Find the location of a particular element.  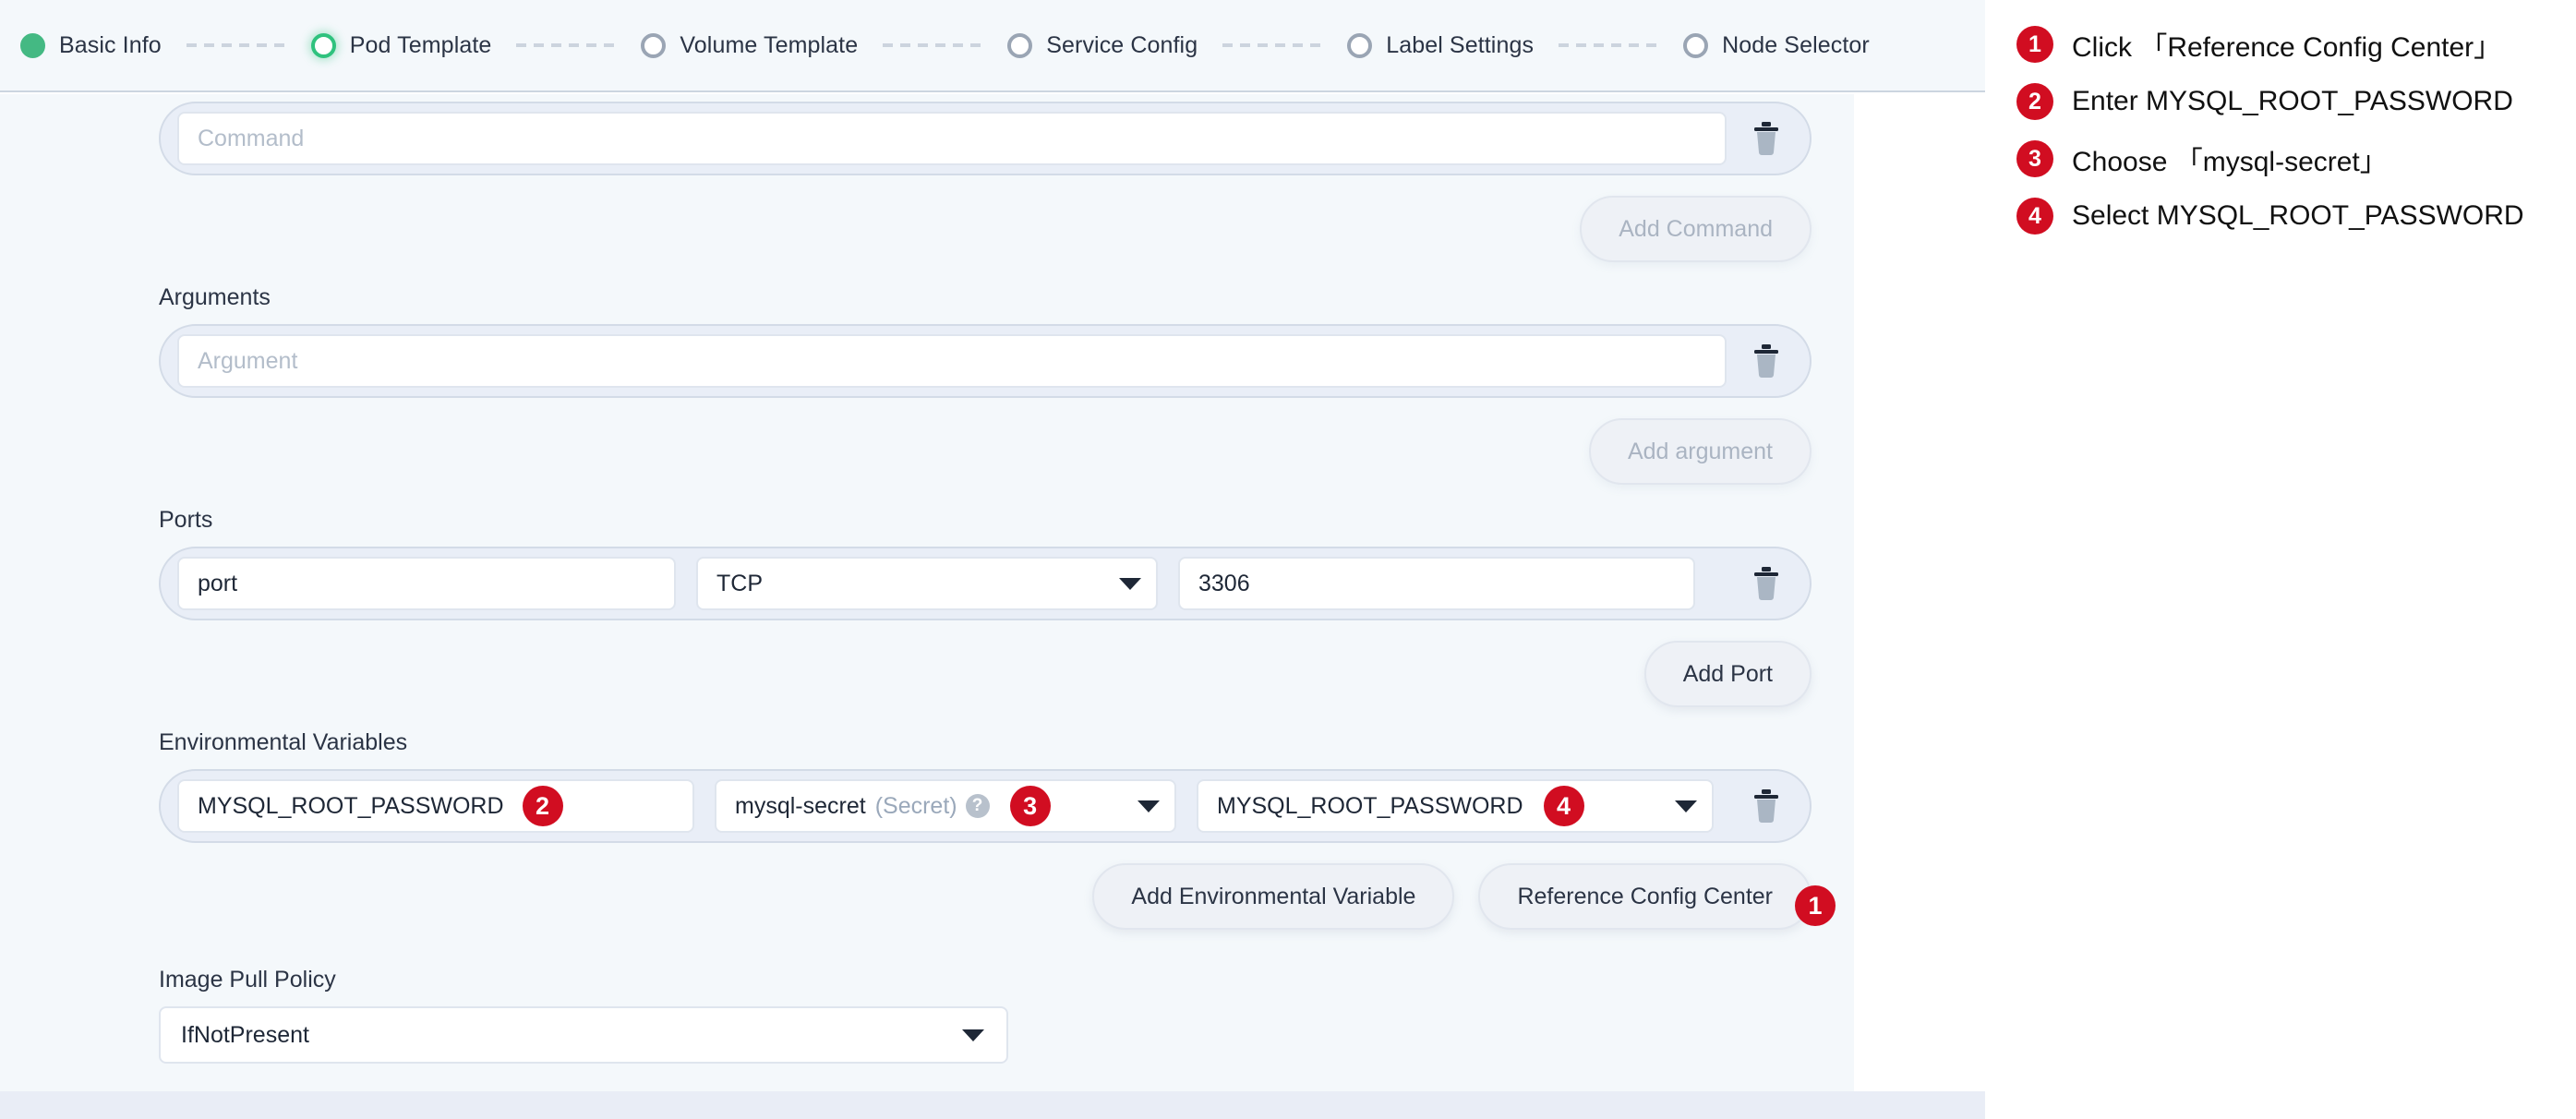

env-name-input: MYSQL_ROOT_PASSWORD 2 is located at coordinates (435, 806).